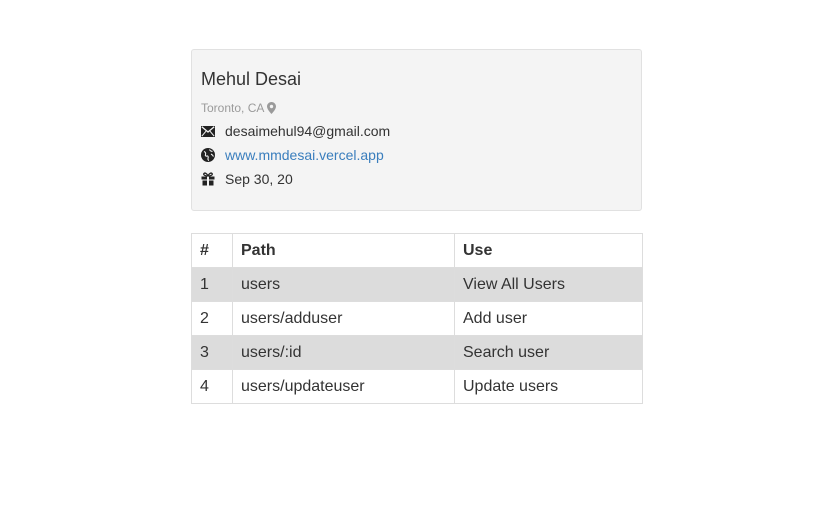 This screenshot has width=821, height=515. I want to click on cell-path: users/:id, so click(343, 352).